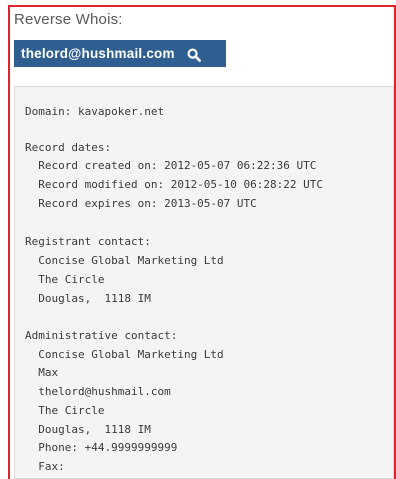 This screenshot has height=479, width=396. Describe the element at coordinates (42, 372) in the screenshot. I see `whois-admin-name: Max` at that location.